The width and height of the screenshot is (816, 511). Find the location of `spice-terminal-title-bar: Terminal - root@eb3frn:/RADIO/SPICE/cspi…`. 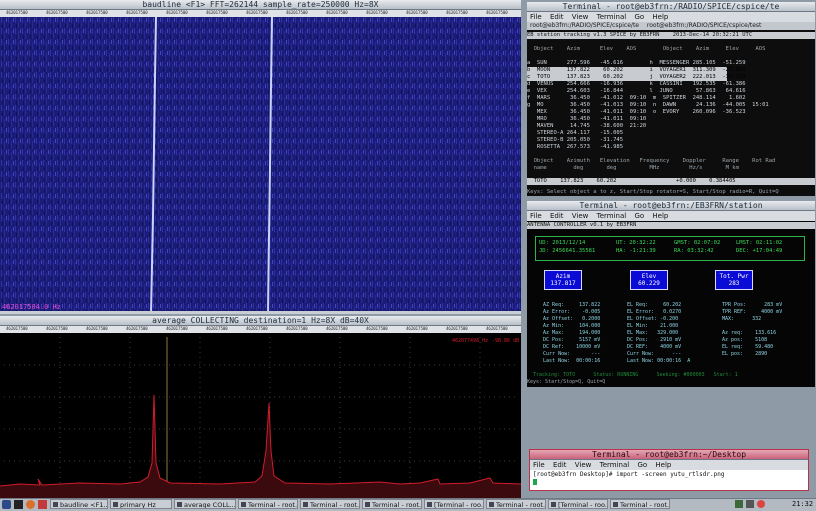

spice-terminal-title-bar: Terminal - root@eb3frn:/RADIO/SPICE/cspi… is located at coordinates (671, 7).